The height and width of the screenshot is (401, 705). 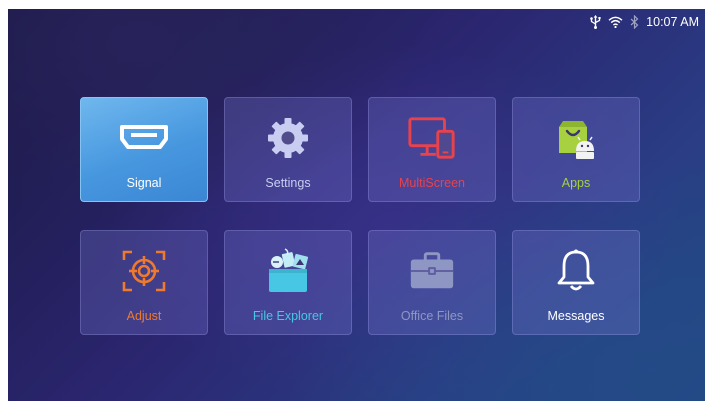 I want to click on tile-office-files: Office Files, so click(x=432, y=282).